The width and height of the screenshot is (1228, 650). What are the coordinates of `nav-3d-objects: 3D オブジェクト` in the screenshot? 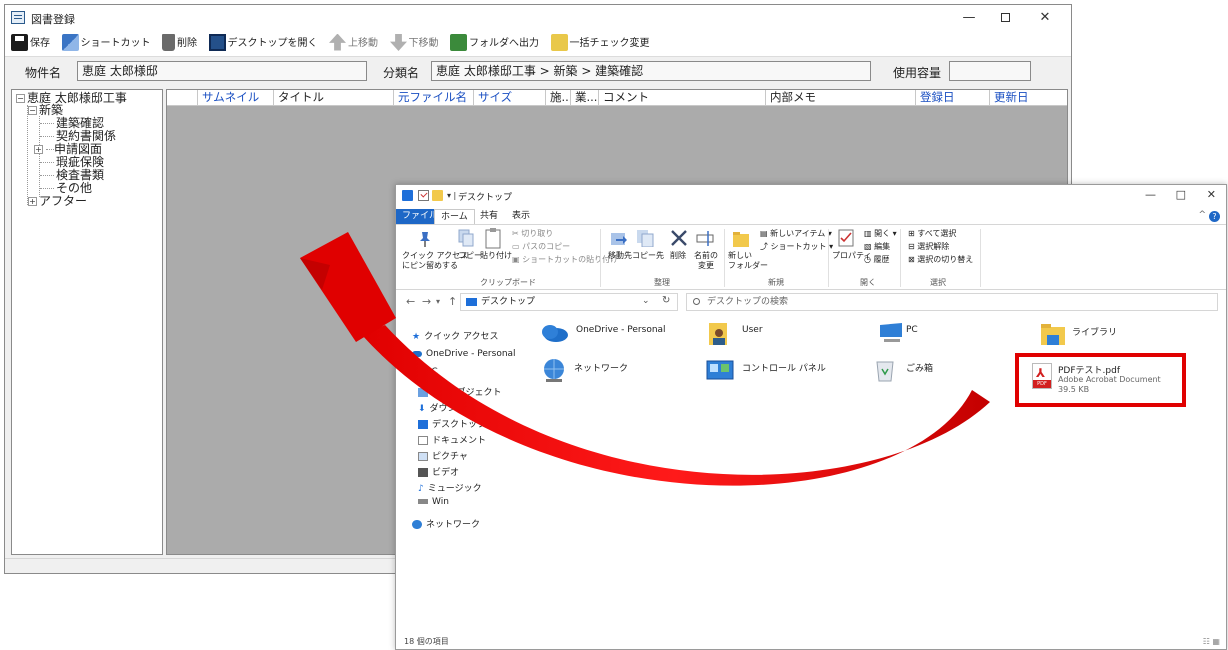 It's located at (460, 391).